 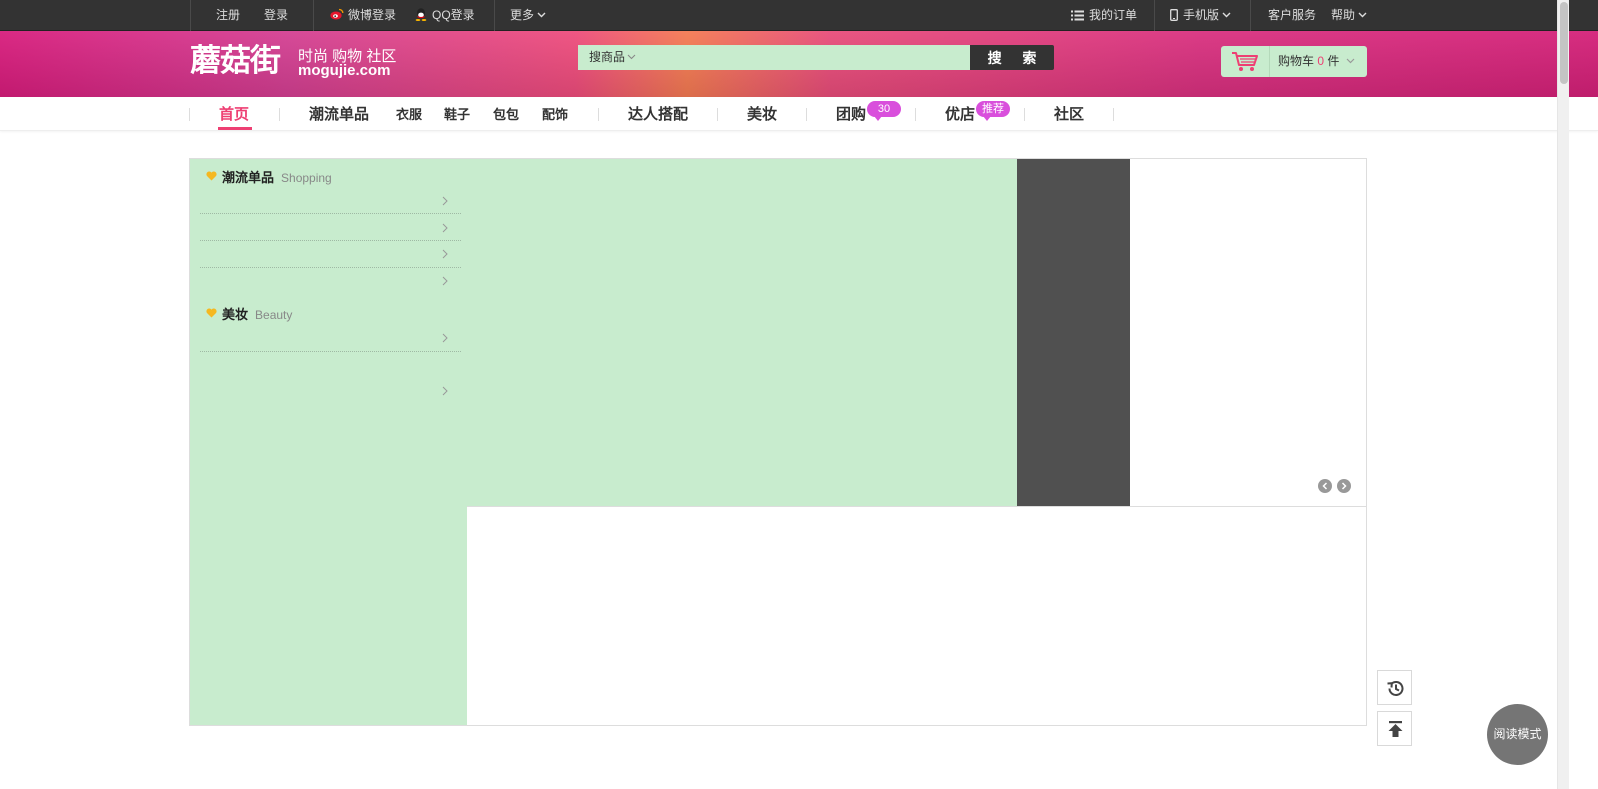 I want to click on category-subtitle: Beauty, so click(x=274, y=315).